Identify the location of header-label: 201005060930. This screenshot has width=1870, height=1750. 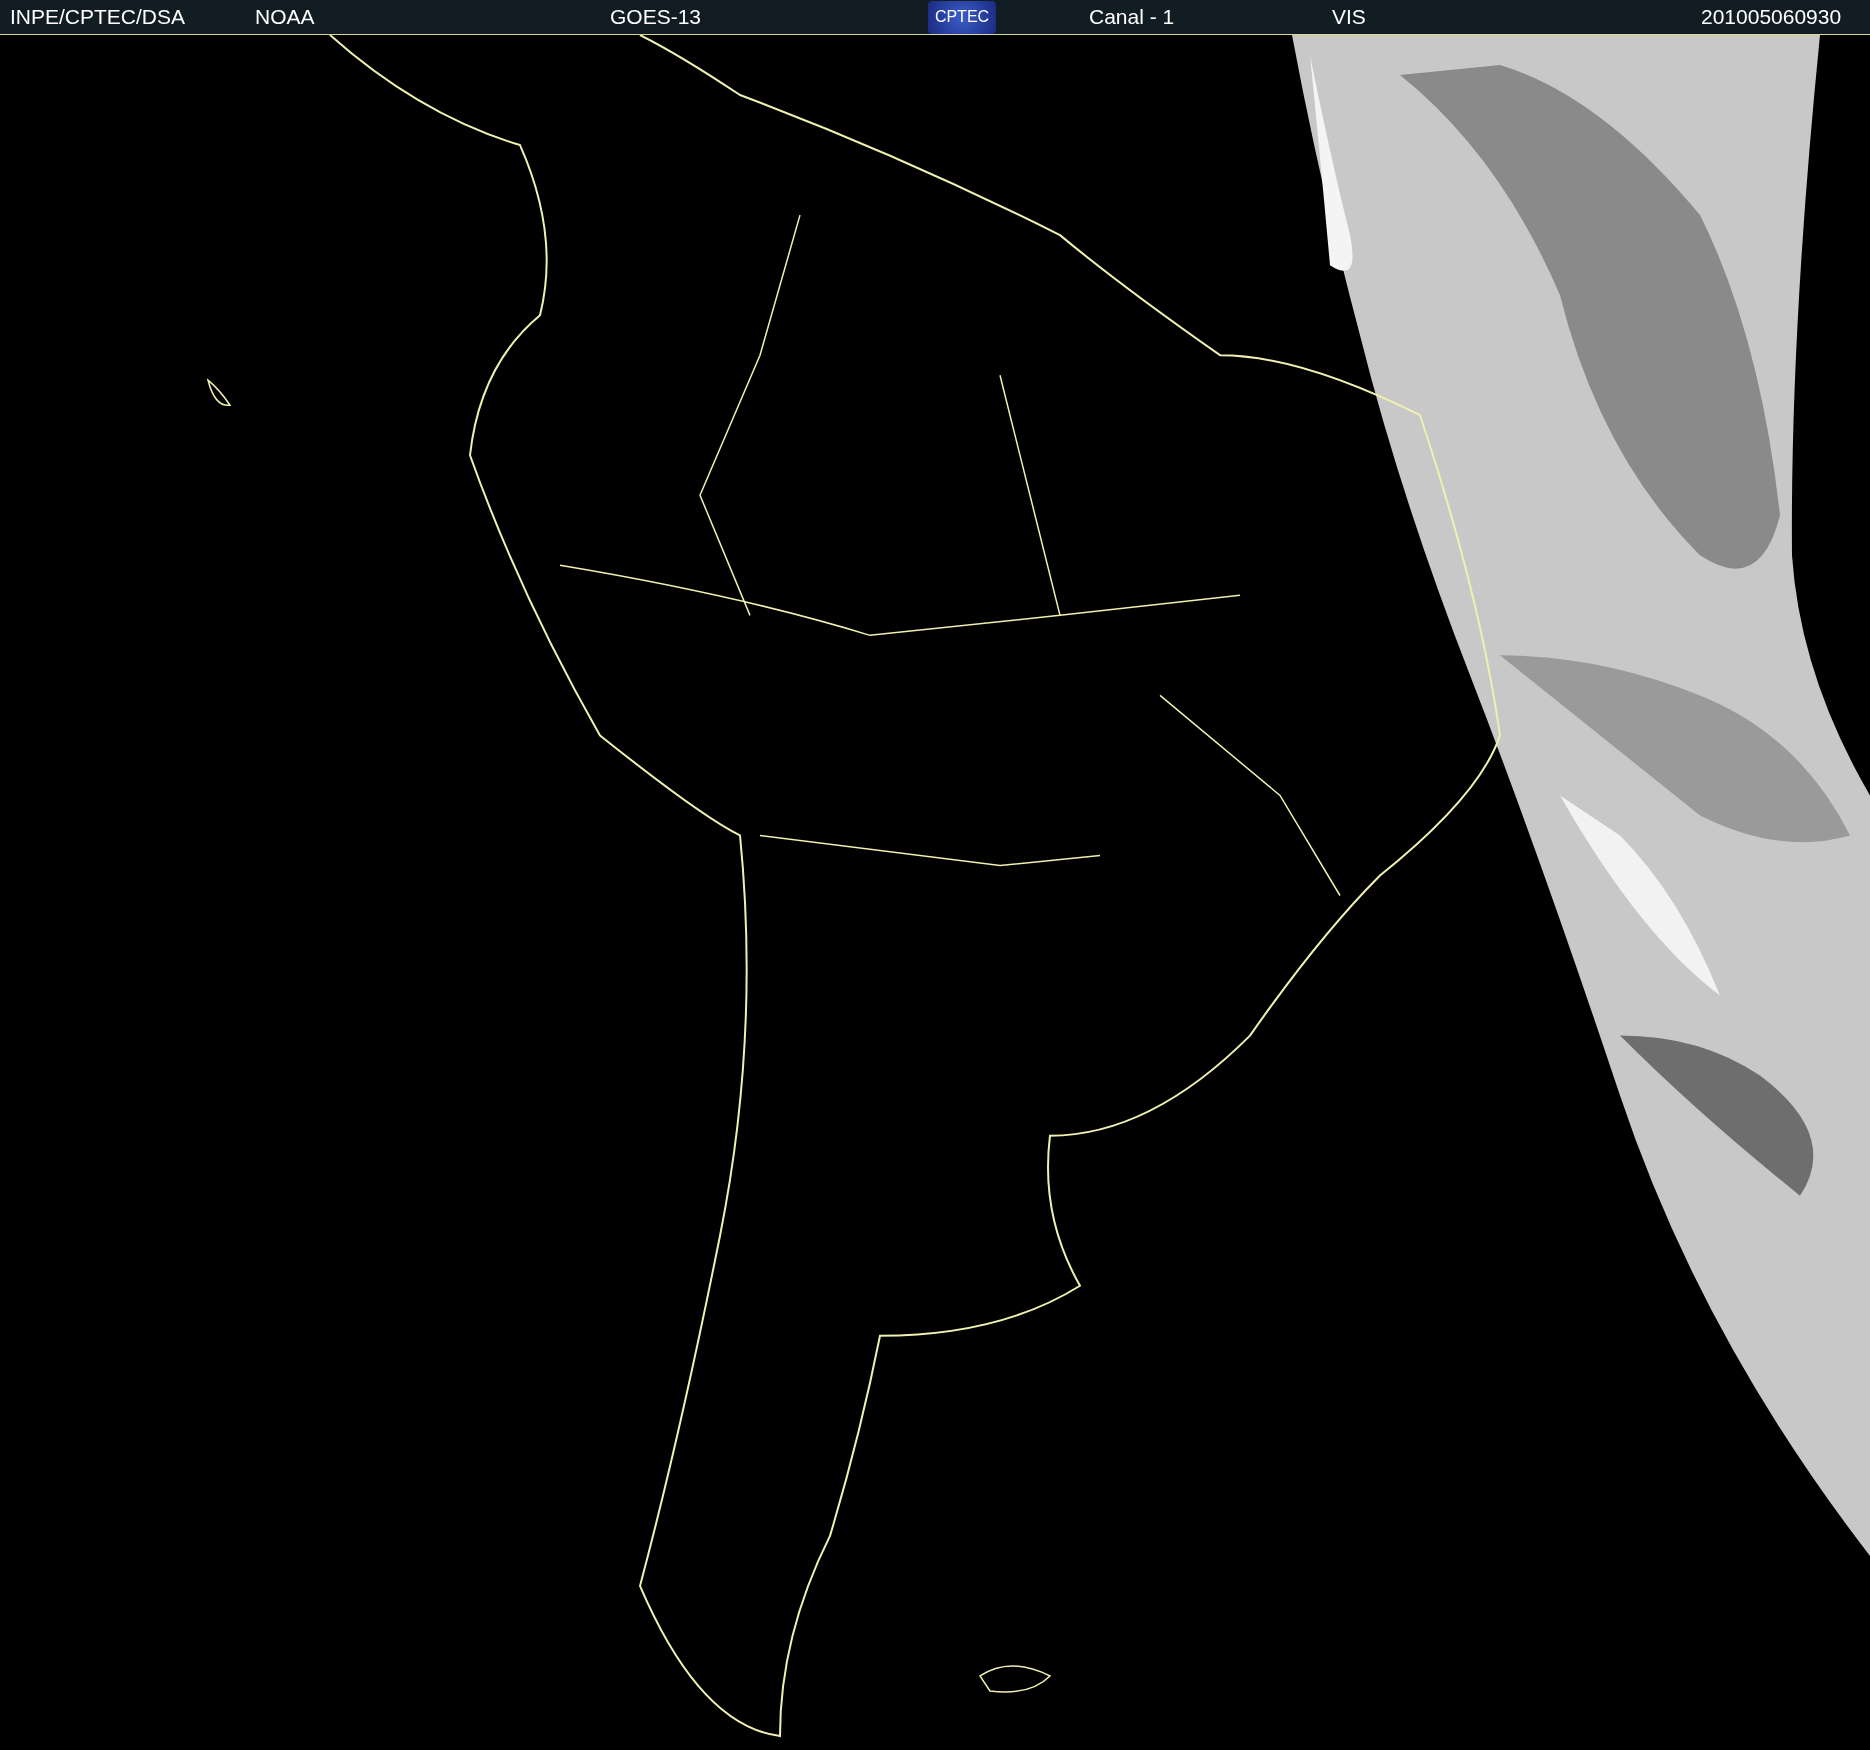
(1771, 17).